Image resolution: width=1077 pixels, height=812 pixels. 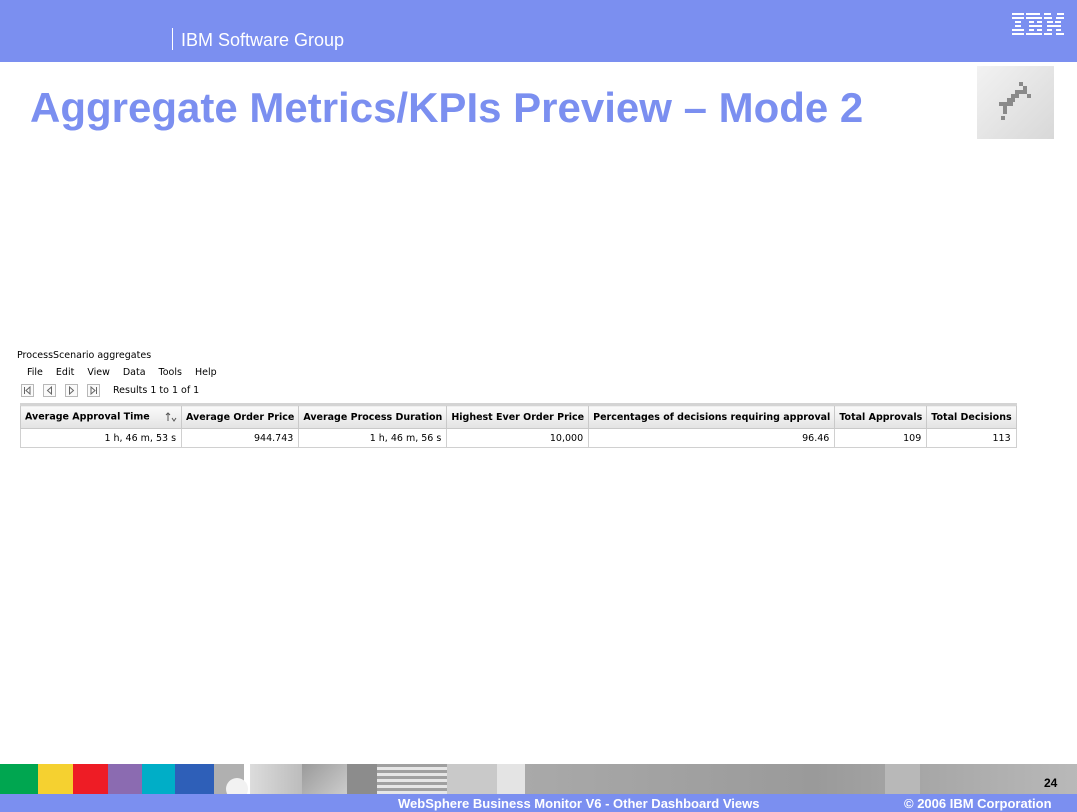 I want to click on first-page-button, so click(x=27, y=390).